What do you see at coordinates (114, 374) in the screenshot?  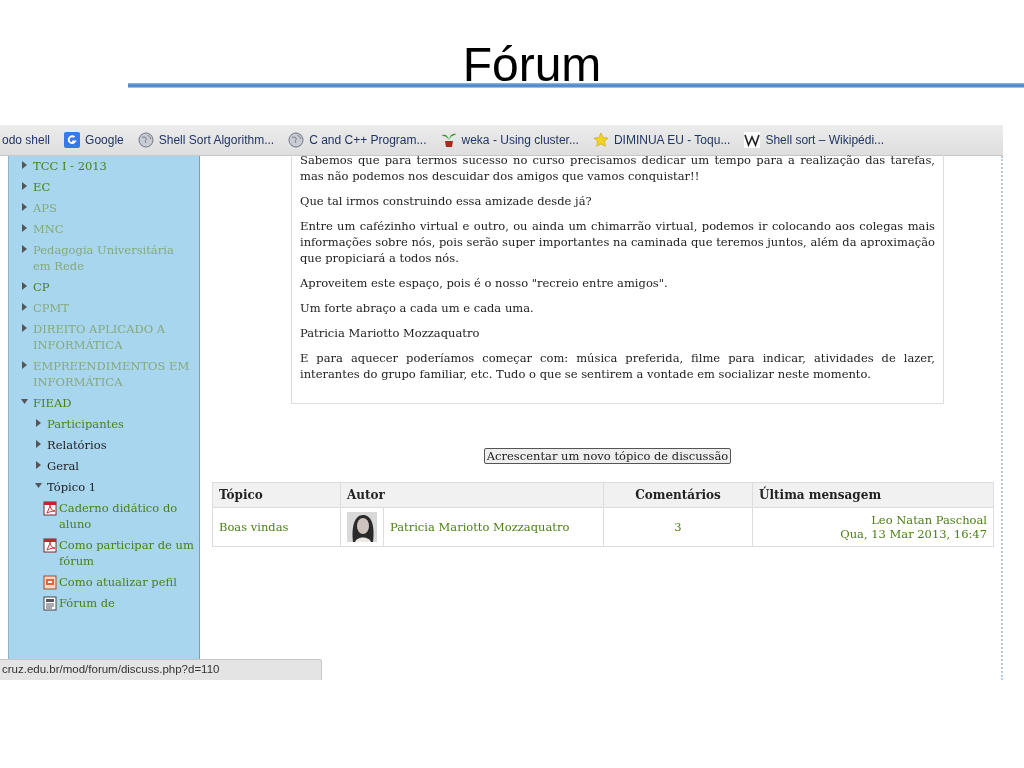 I see `nav-link: EMPREENDIMENTOS EM INFORMÁTICA` at bounding box center [114, 374].